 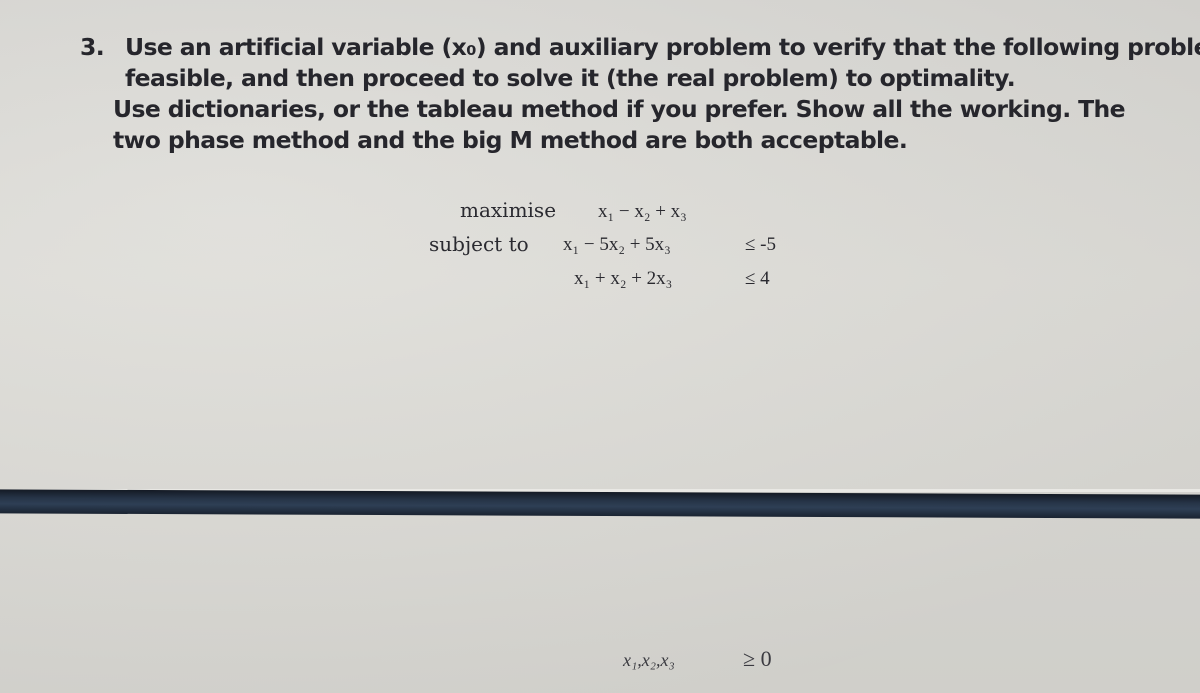 I want to click on nonneg-rhs: ≥ 0, so click(x=757, y=658).